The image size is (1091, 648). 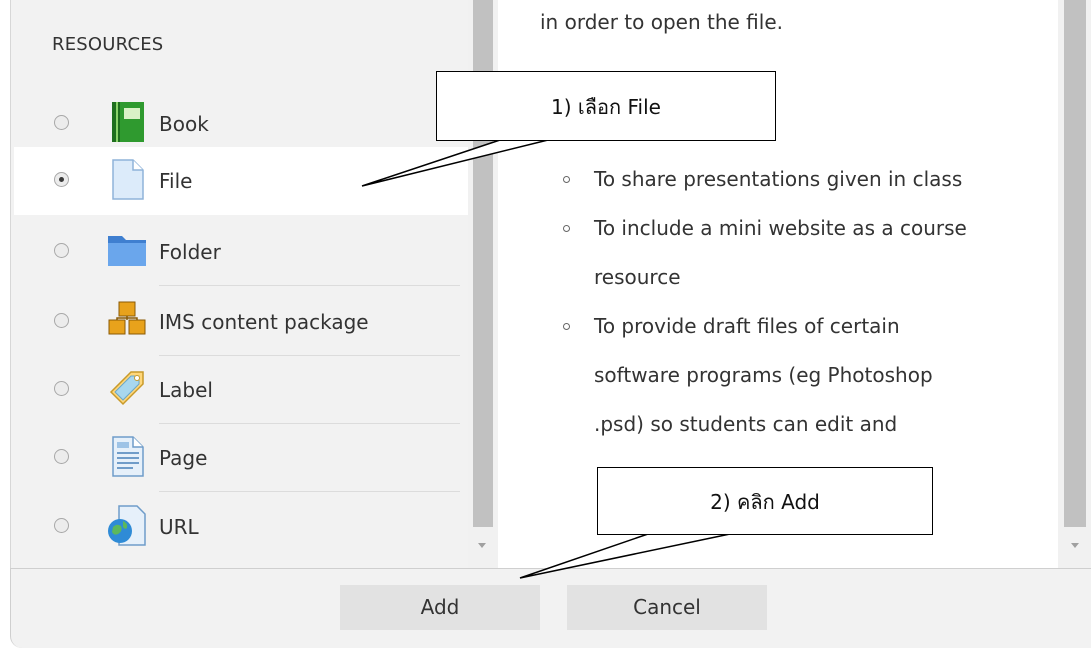 I want to click on option-ims-radio, so click(x=61, y=320).